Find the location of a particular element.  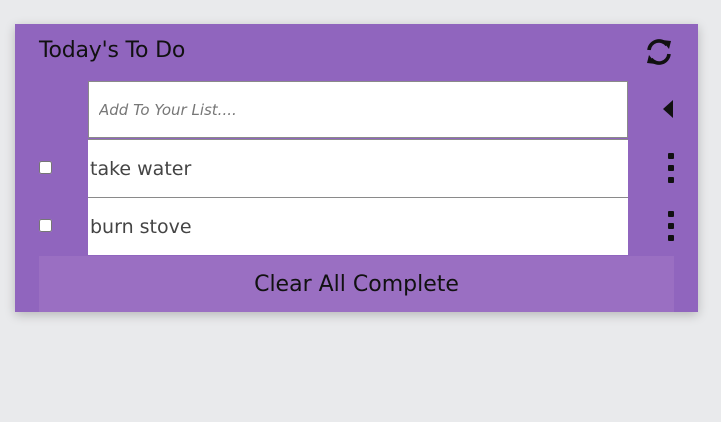

todo-text: take water is located at coordinates (358, 168).